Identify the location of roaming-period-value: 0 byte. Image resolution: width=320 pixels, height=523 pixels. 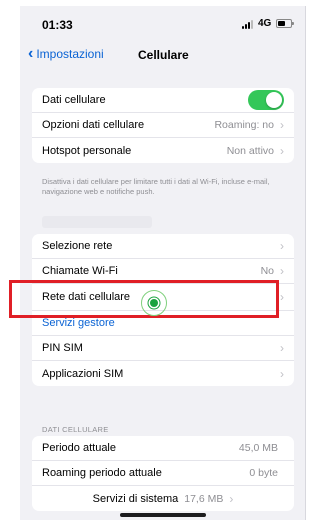
(263, 473).